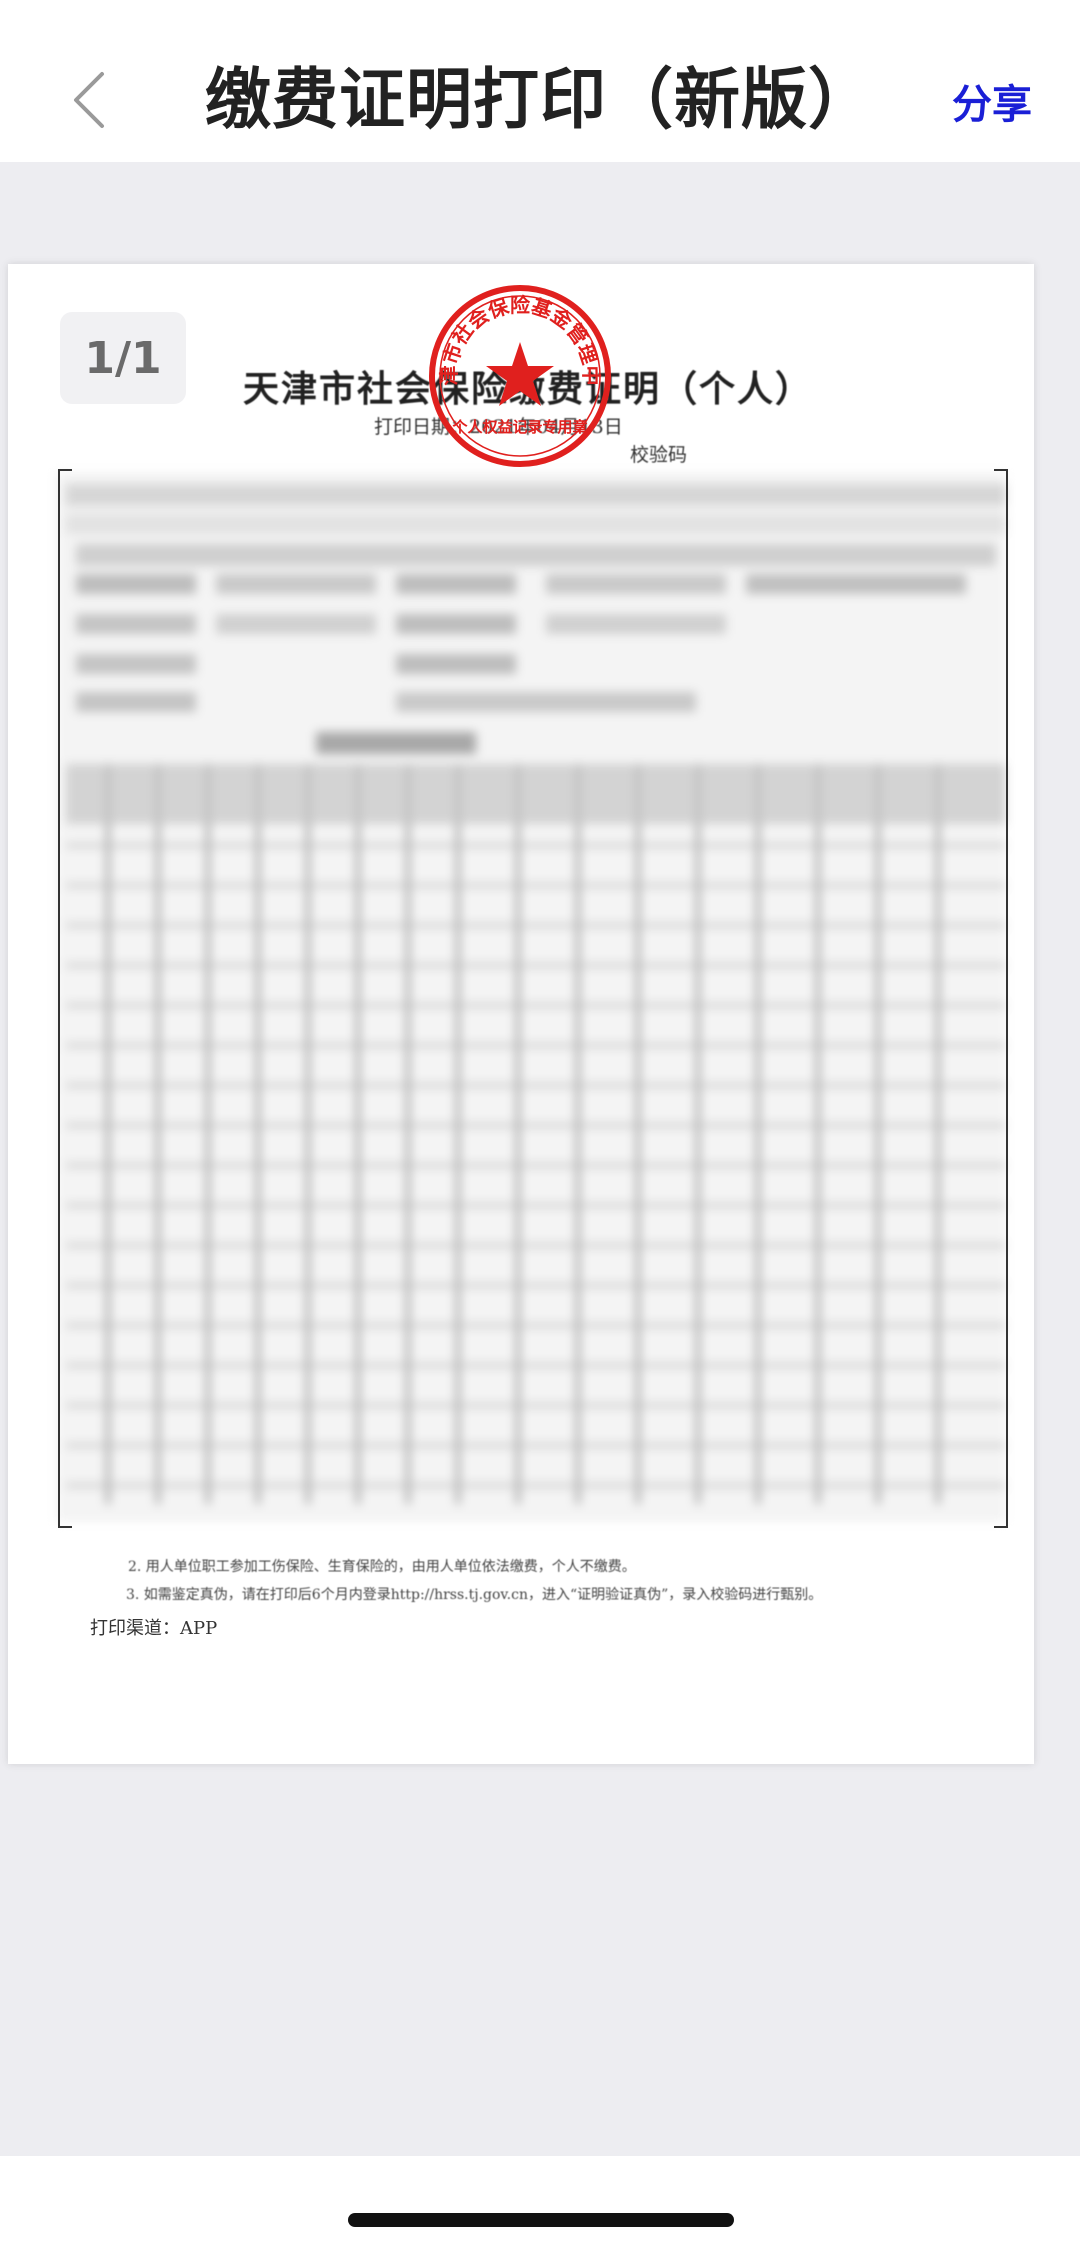 The width and height of the screenshot is (1080, 2244). What do you see at coordinates (518, 374) in the screenshot?
I see `official-seal-icon: 天津市社会保险基金管理中心 个人权益记录专用章` at bounding box center [518, 374].